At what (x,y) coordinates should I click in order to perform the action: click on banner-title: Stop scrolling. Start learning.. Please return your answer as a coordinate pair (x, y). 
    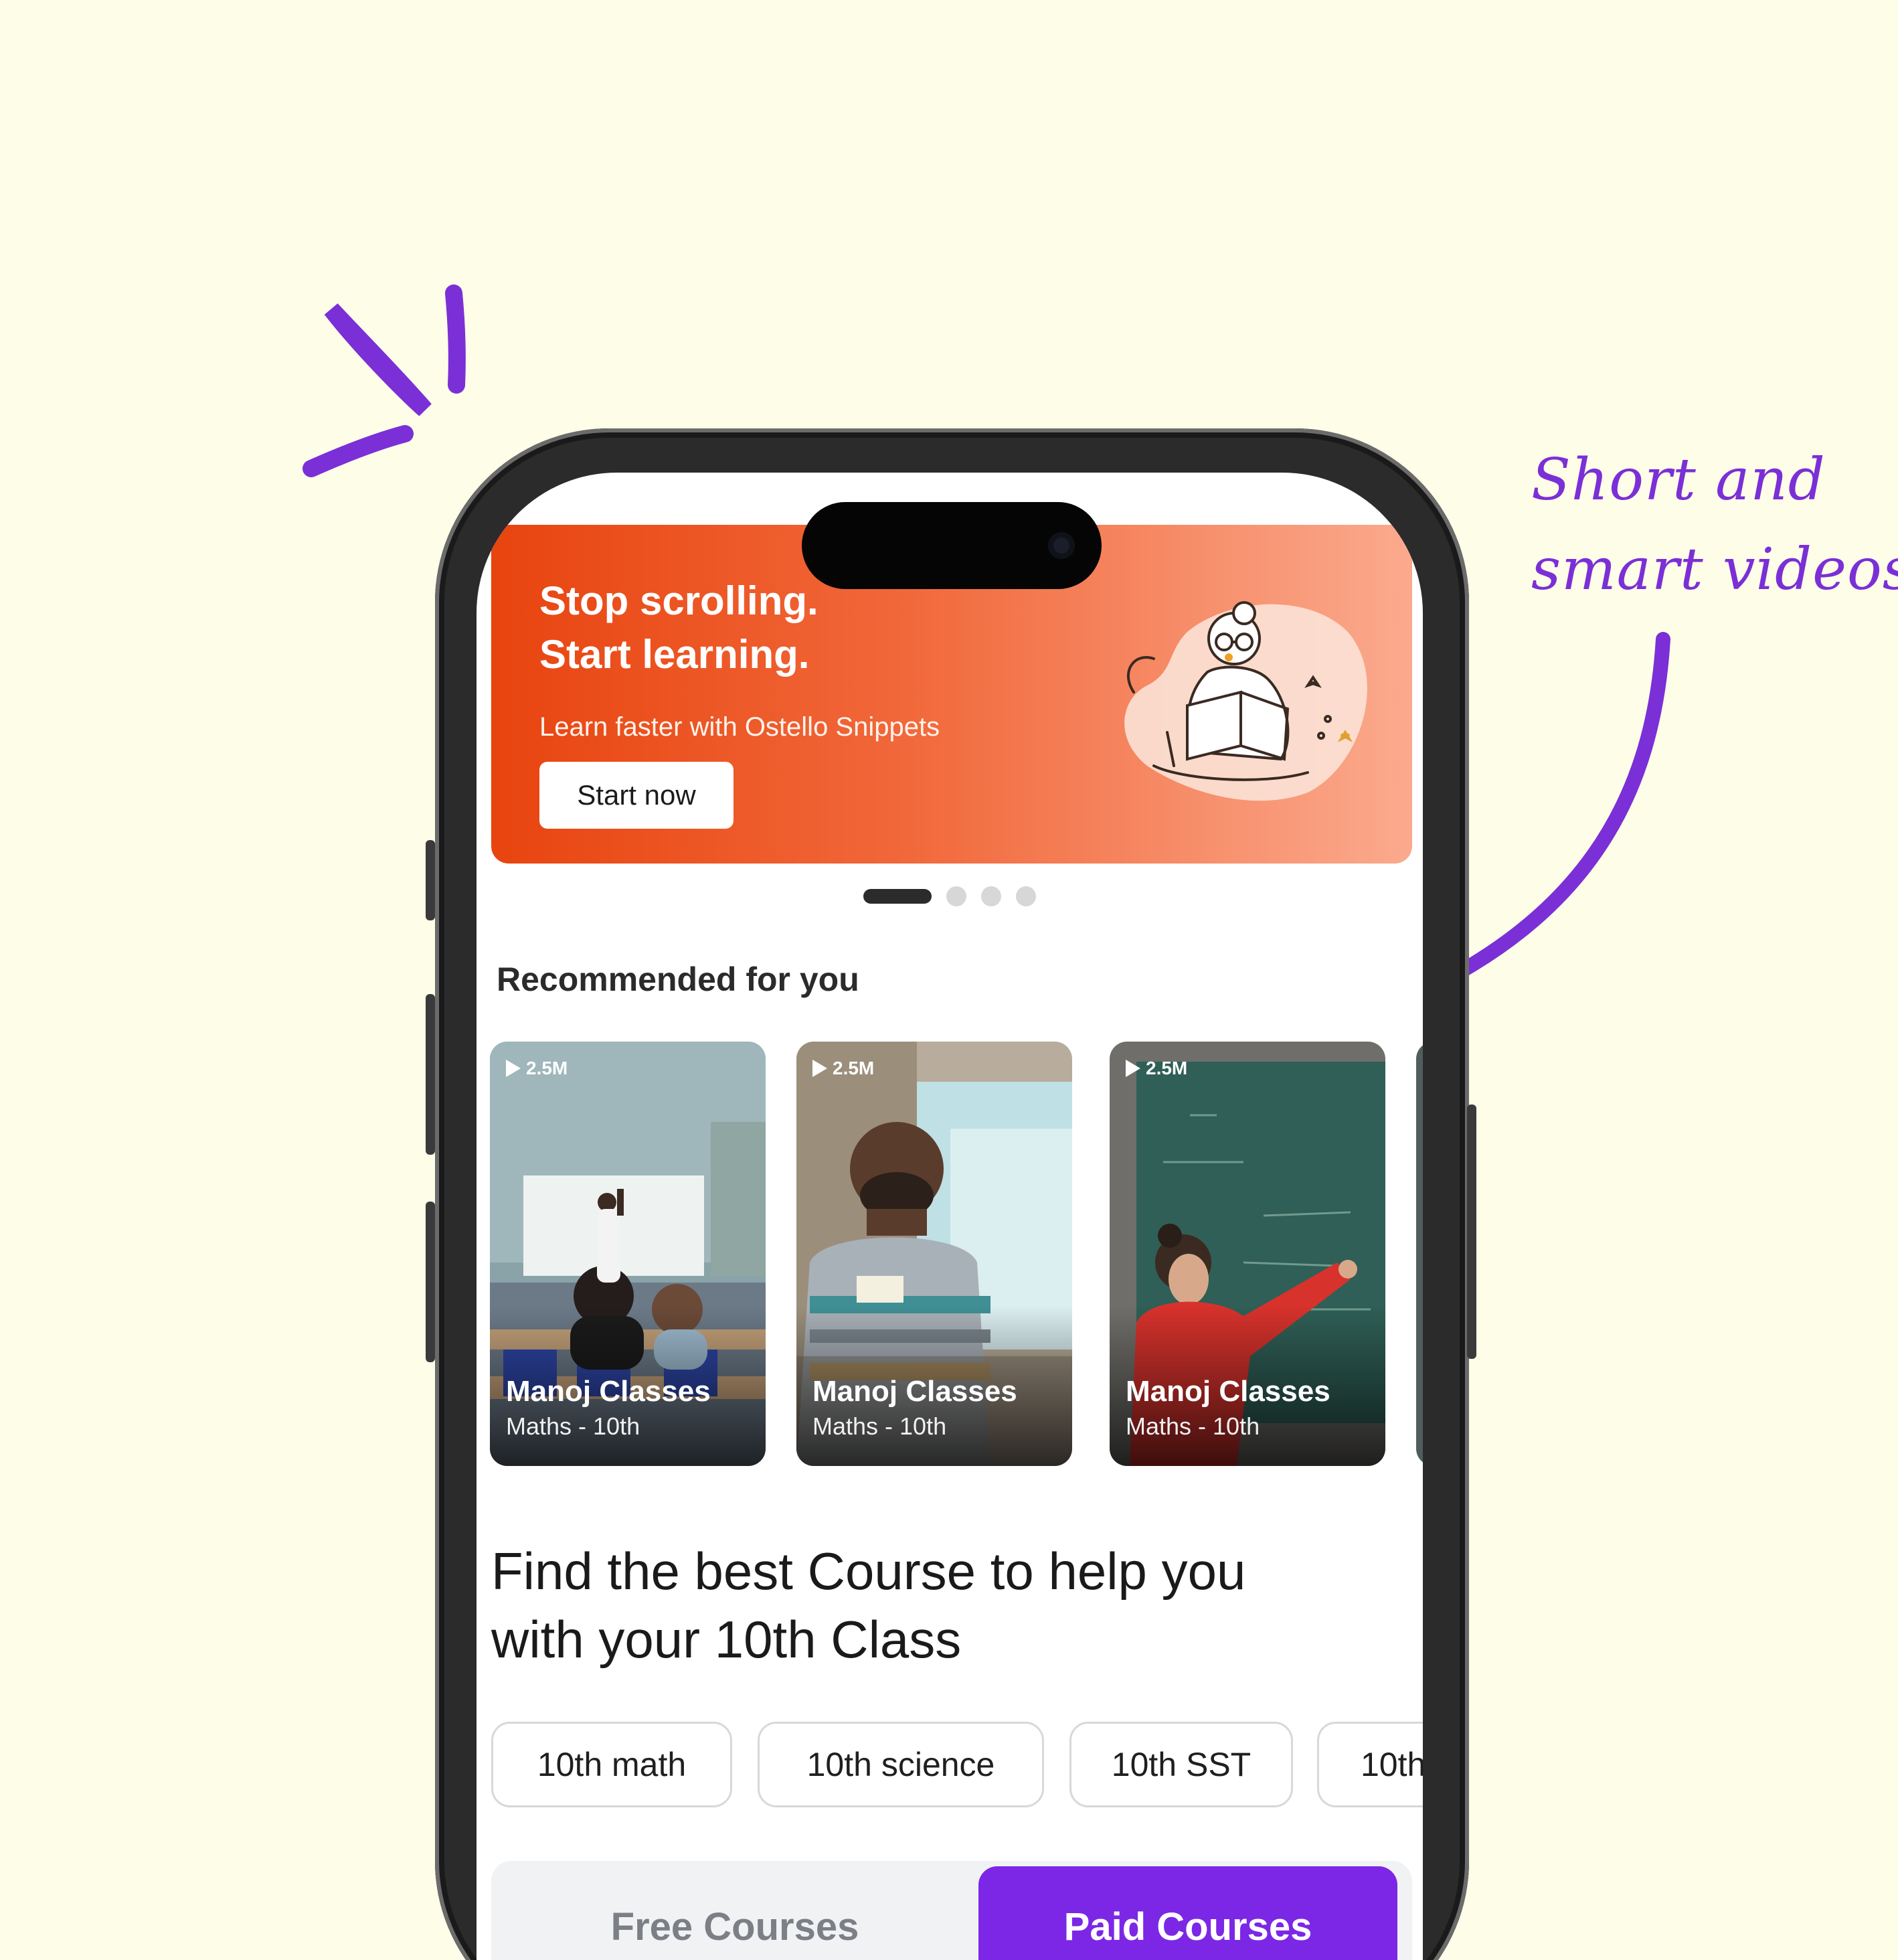
    Looking at the image, I should click on (678, 627).